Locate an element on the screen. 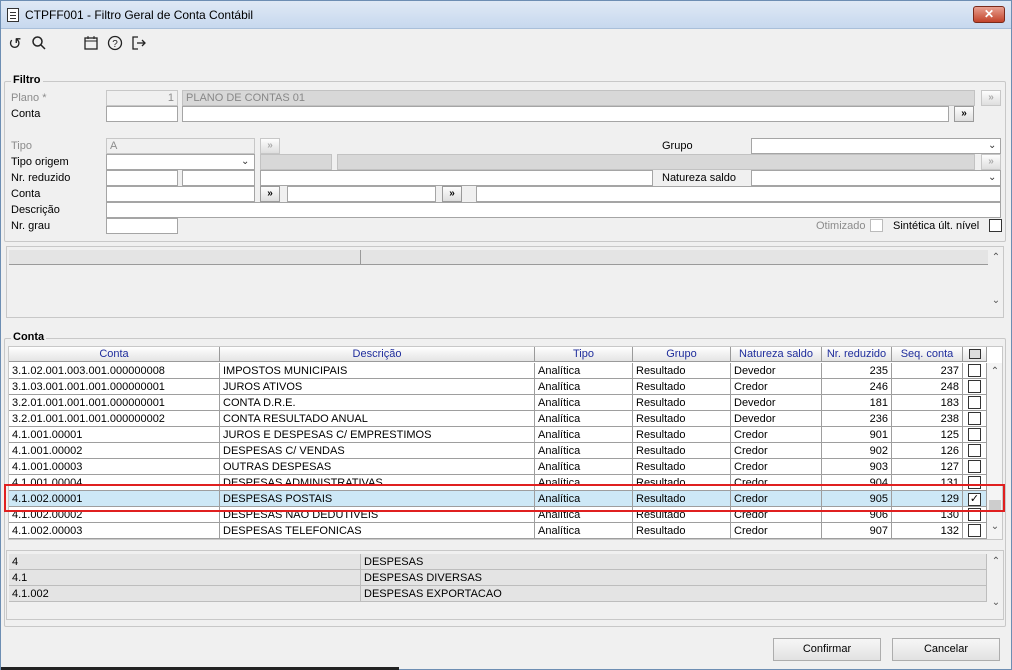 This screenshot has height=670, width=1012. cell-seq-conta: 126 is located at coordinates (927, 451).